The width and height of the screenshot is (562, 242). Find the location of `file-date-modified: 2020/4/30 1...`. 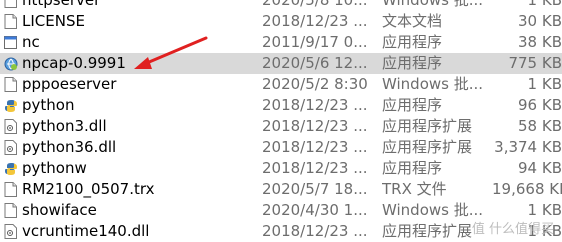

file-date-modified: 2020/4/30 1... is located at coordinates (315, 210).